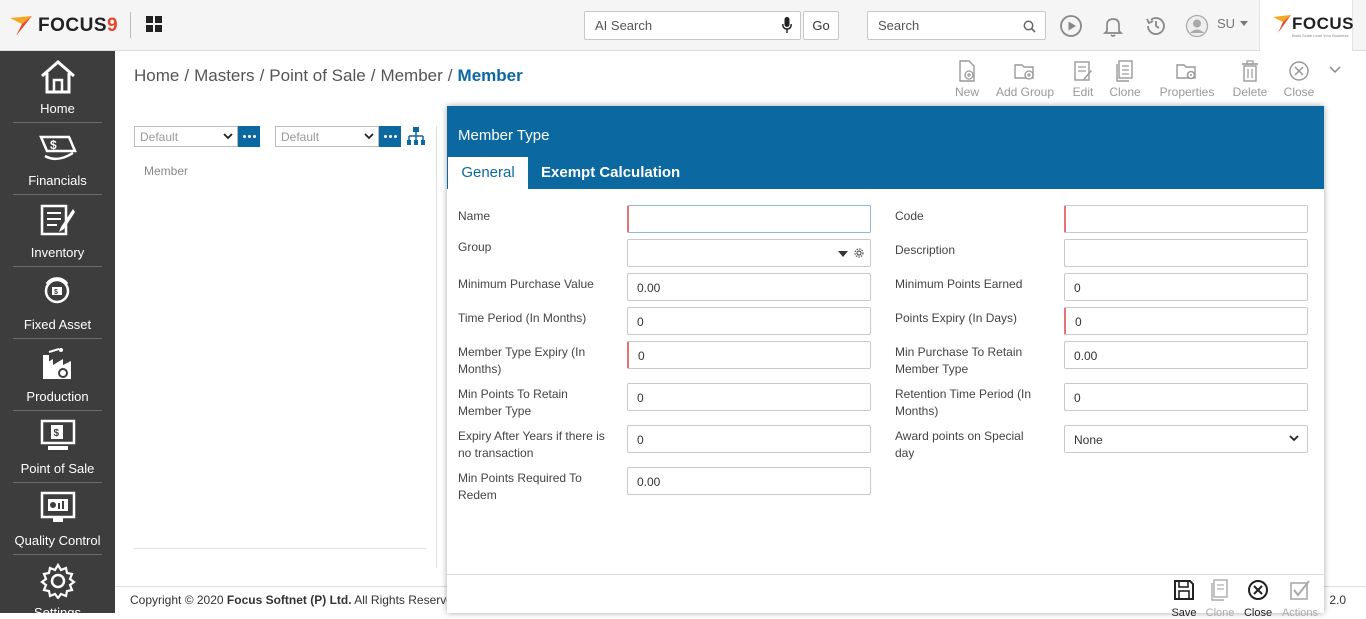  Describe the element at coordinates (1113, 26) in the screenshot. I see `bell-icon` at that location.